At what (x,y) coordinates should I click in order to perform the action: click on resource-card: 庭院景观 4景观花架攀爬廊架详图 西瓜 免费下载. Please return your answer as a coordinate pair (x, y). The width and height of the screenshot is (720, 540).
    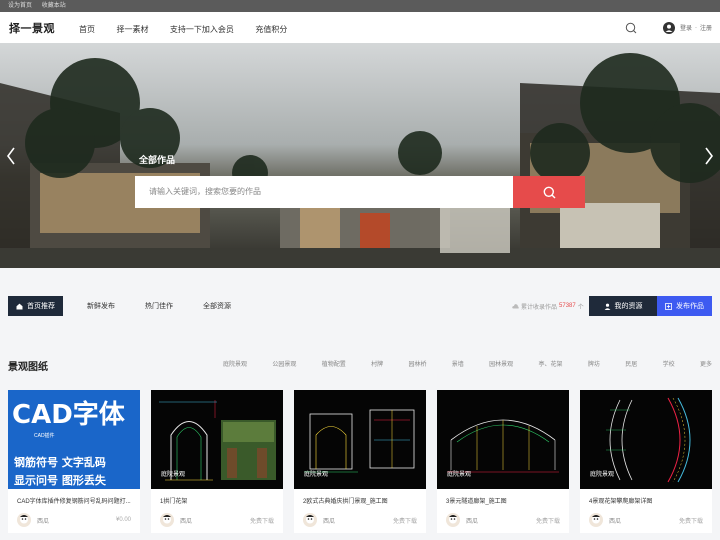
    Looking at the image, I should click on (646, 461).